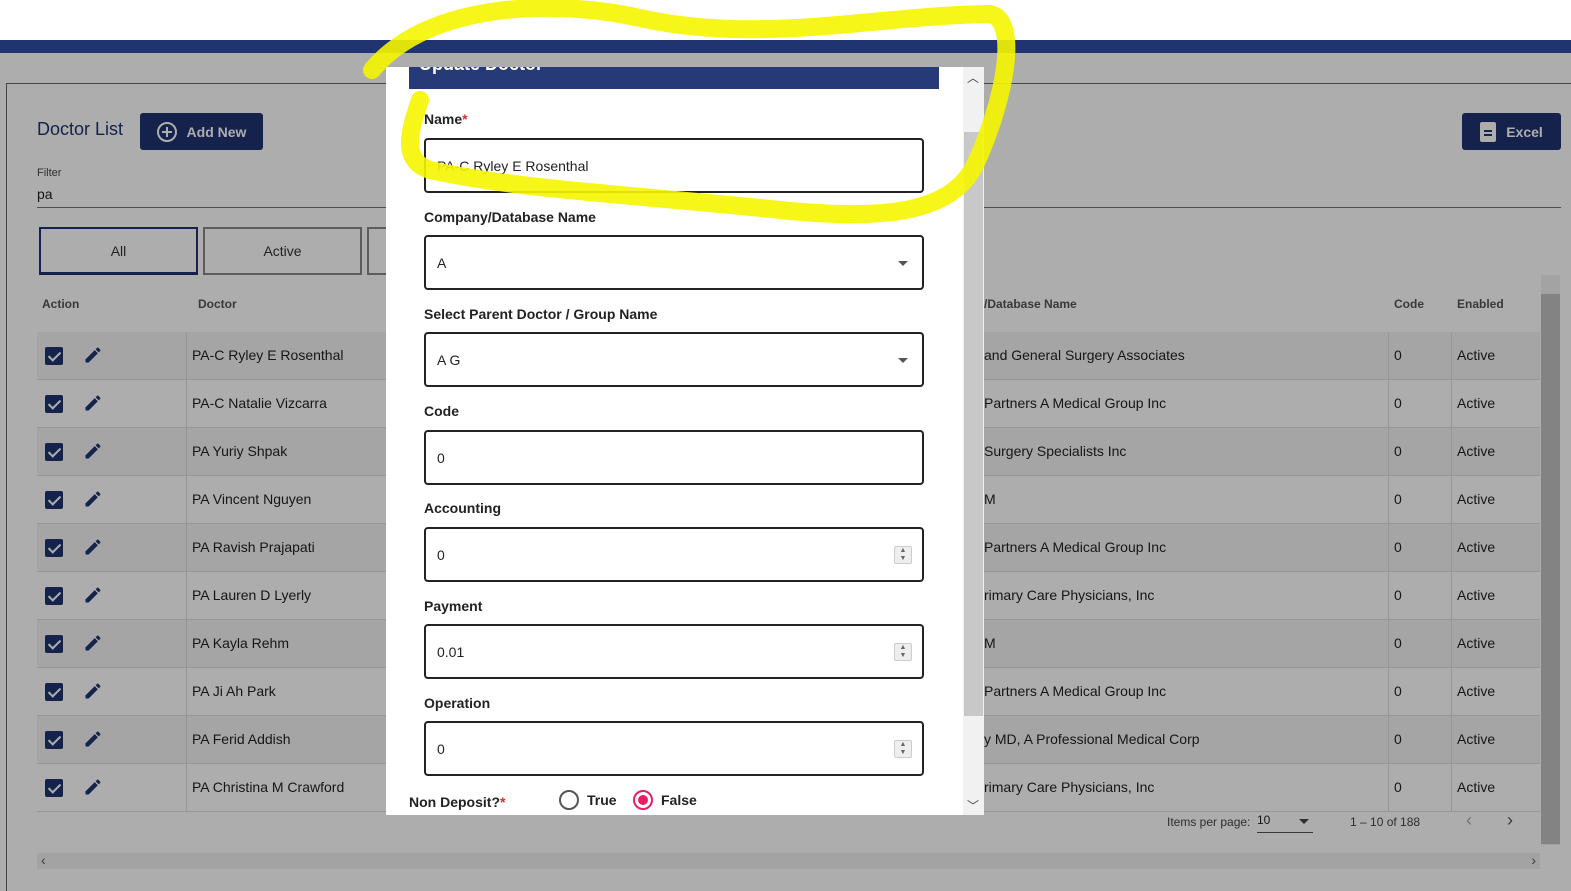  Describe the element at coordinates (510, 217) in the screenshot. I see `company-label: Company/Database Name` at that location.